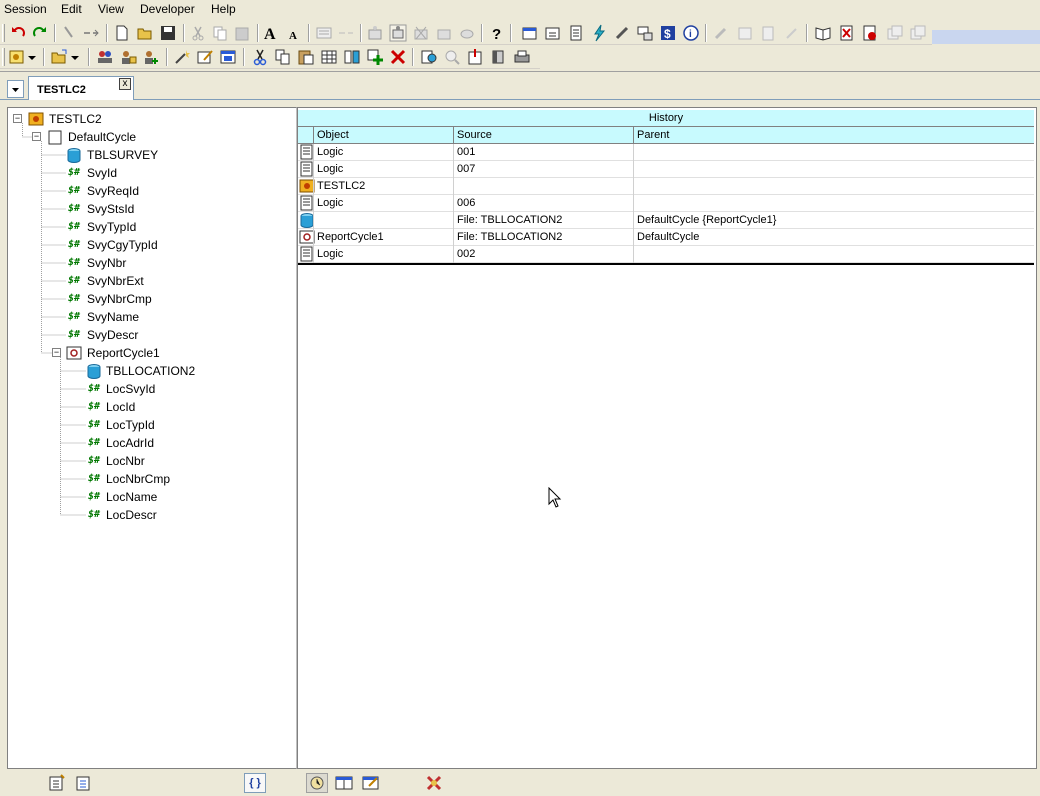 The height and width of the screenshot is (796, 1040). What do you see at coordinates (118, 389) in the screenshot?
I see `tree-node-field: $# LocSvyId` at bounding box center [118, 389].